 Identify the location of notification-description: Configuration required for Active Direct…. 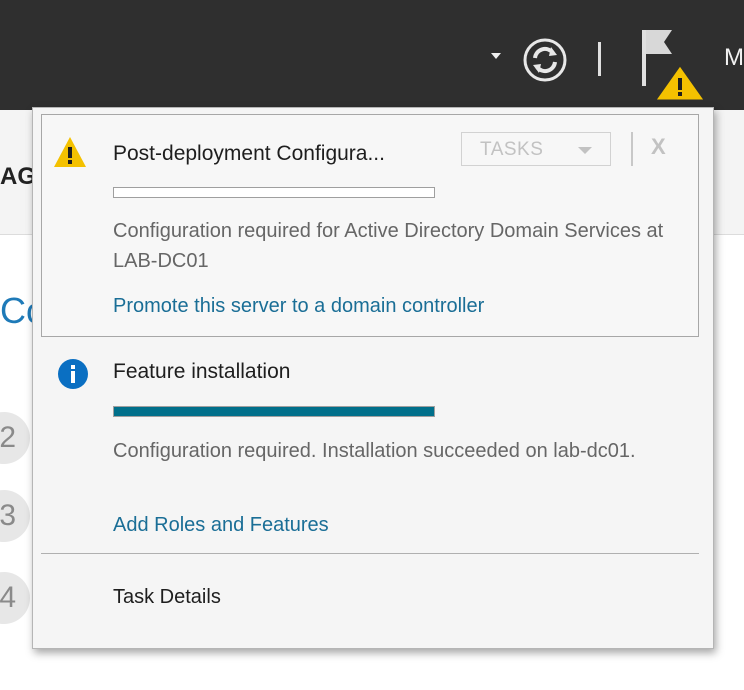
(388, 246).